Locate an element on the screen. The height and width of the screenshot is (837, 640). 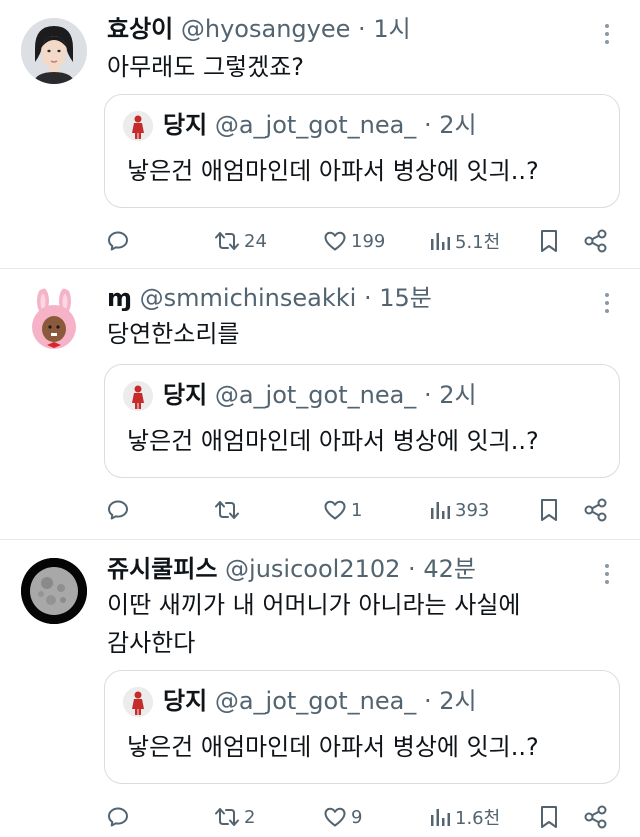
display-name: 효상이 is located at coordinates (140, 29).